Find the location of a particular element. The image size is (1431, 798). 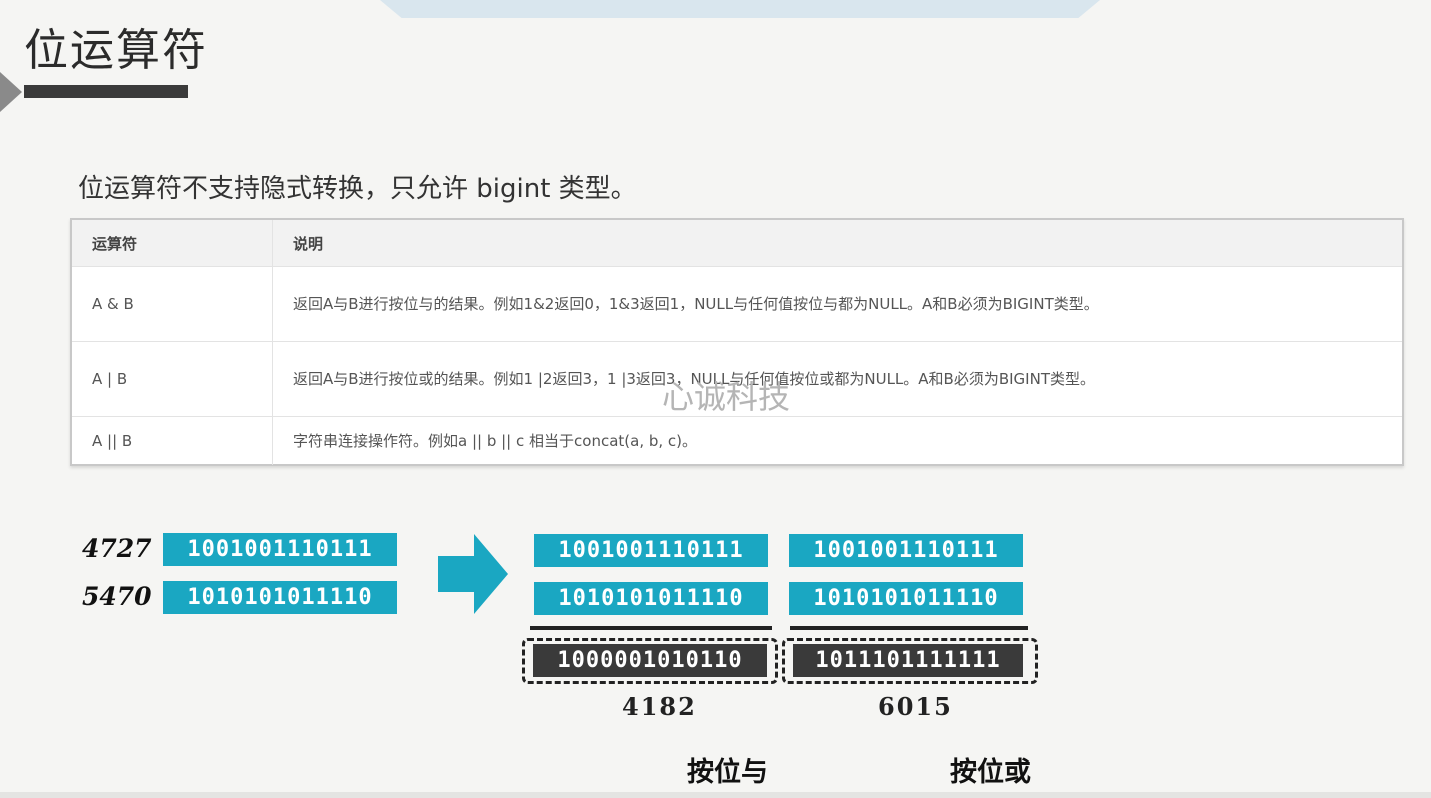

or-result-decimal: 6015 is located at coordinates (915, 706).